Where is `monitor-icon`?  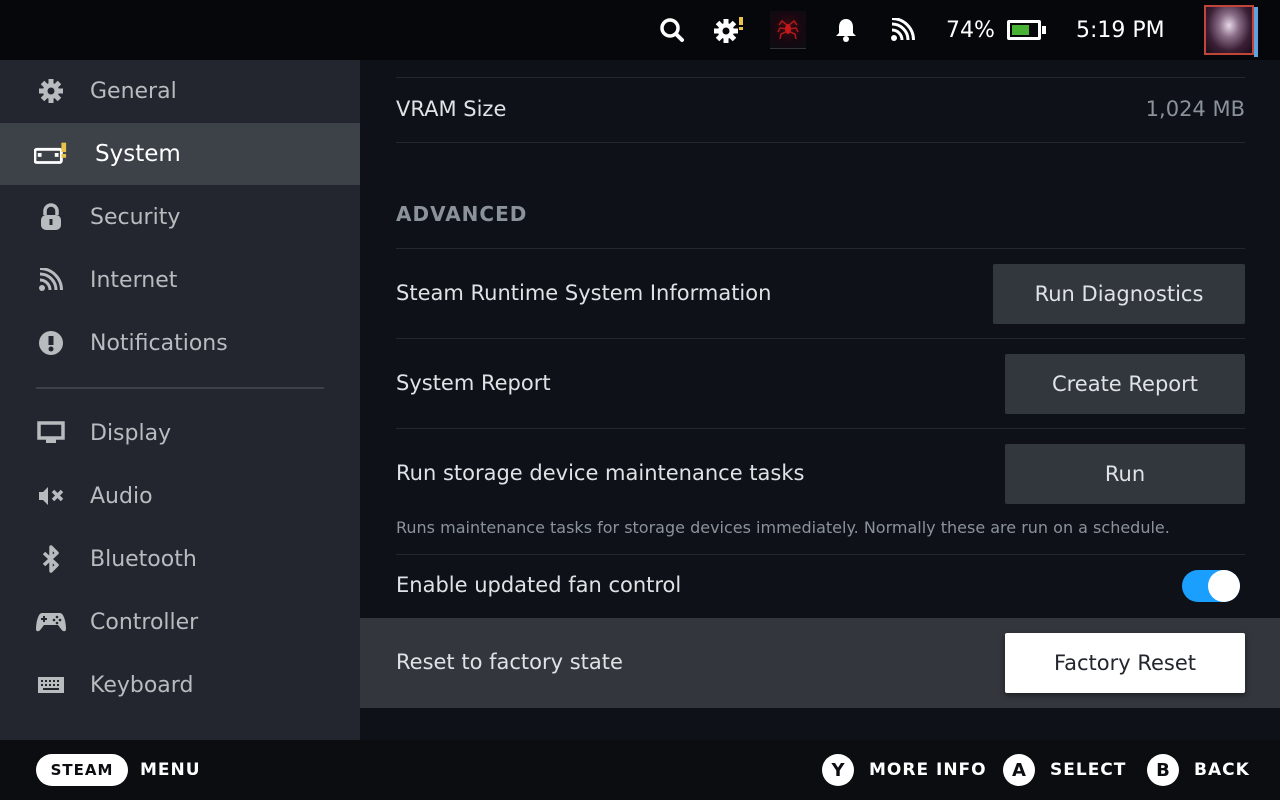 monitor-icon is located at coordinates (51, 433).